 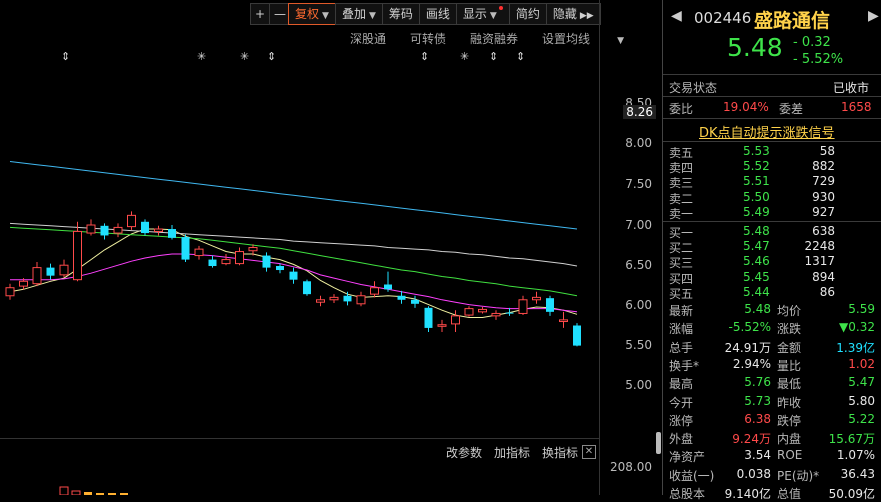 What do you see at coordinates (400, 14) in the screenshot?
I see `chouma-button: 筹码` at bounding box center [400, 14].